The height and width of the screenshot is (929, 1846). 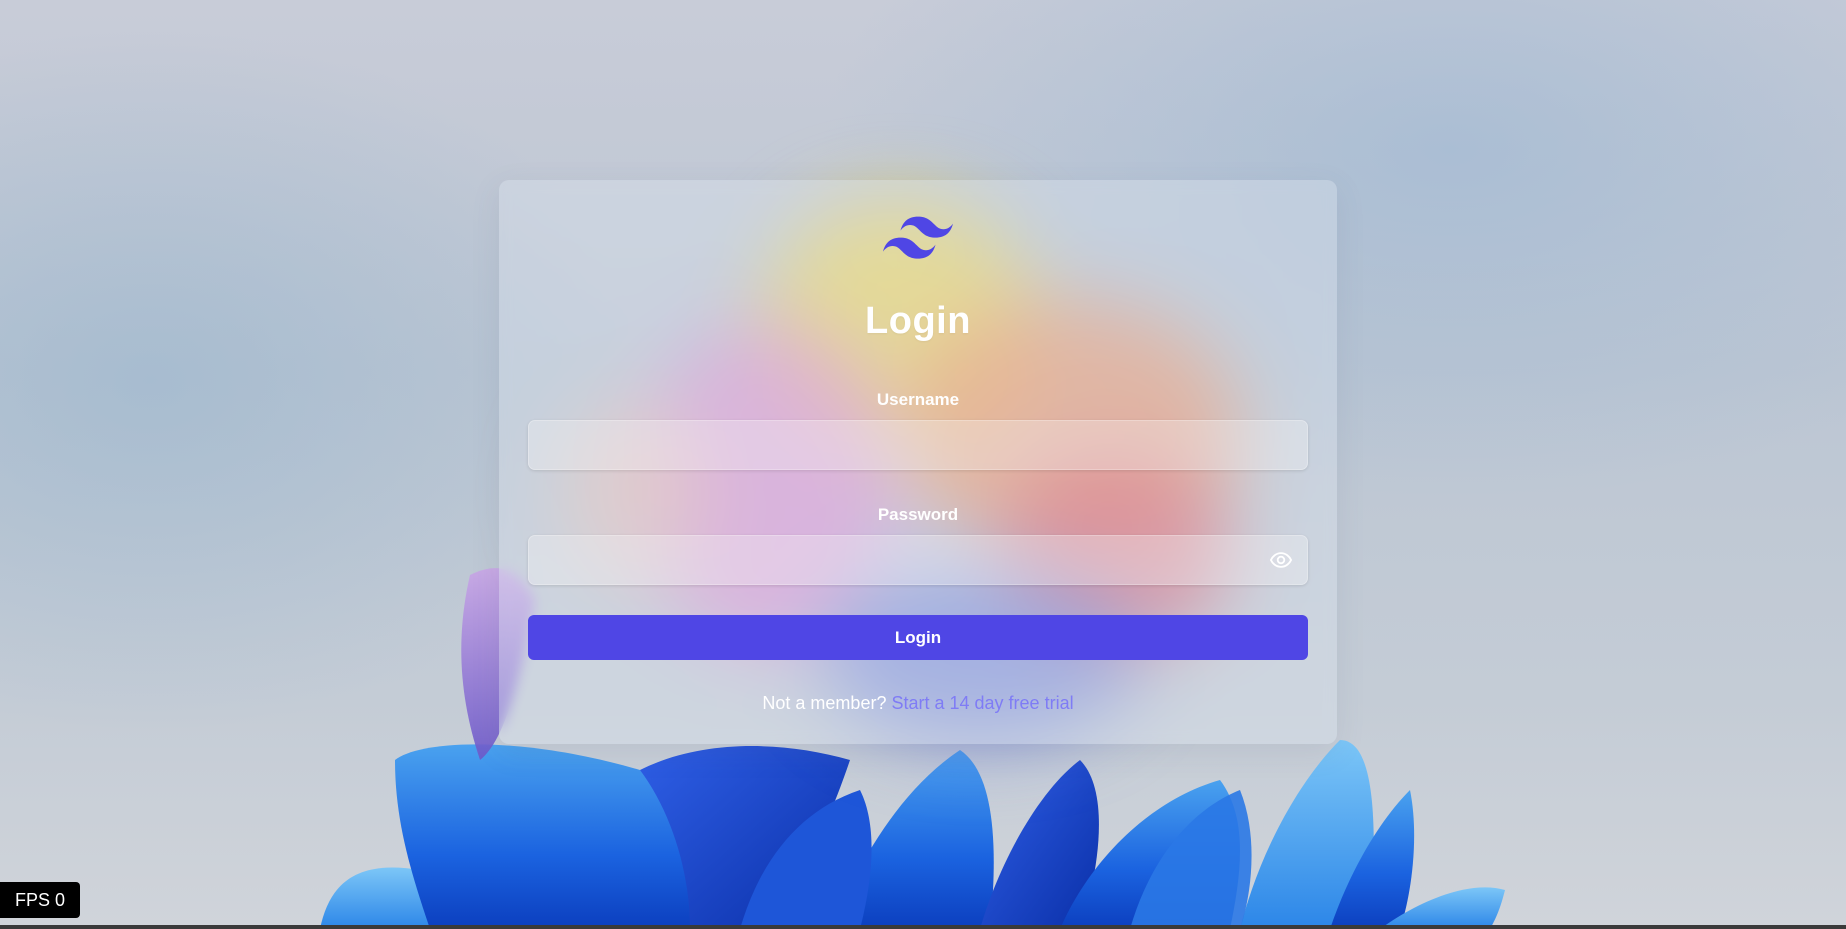 I want to click on username-input, so click(x=918, y=445).